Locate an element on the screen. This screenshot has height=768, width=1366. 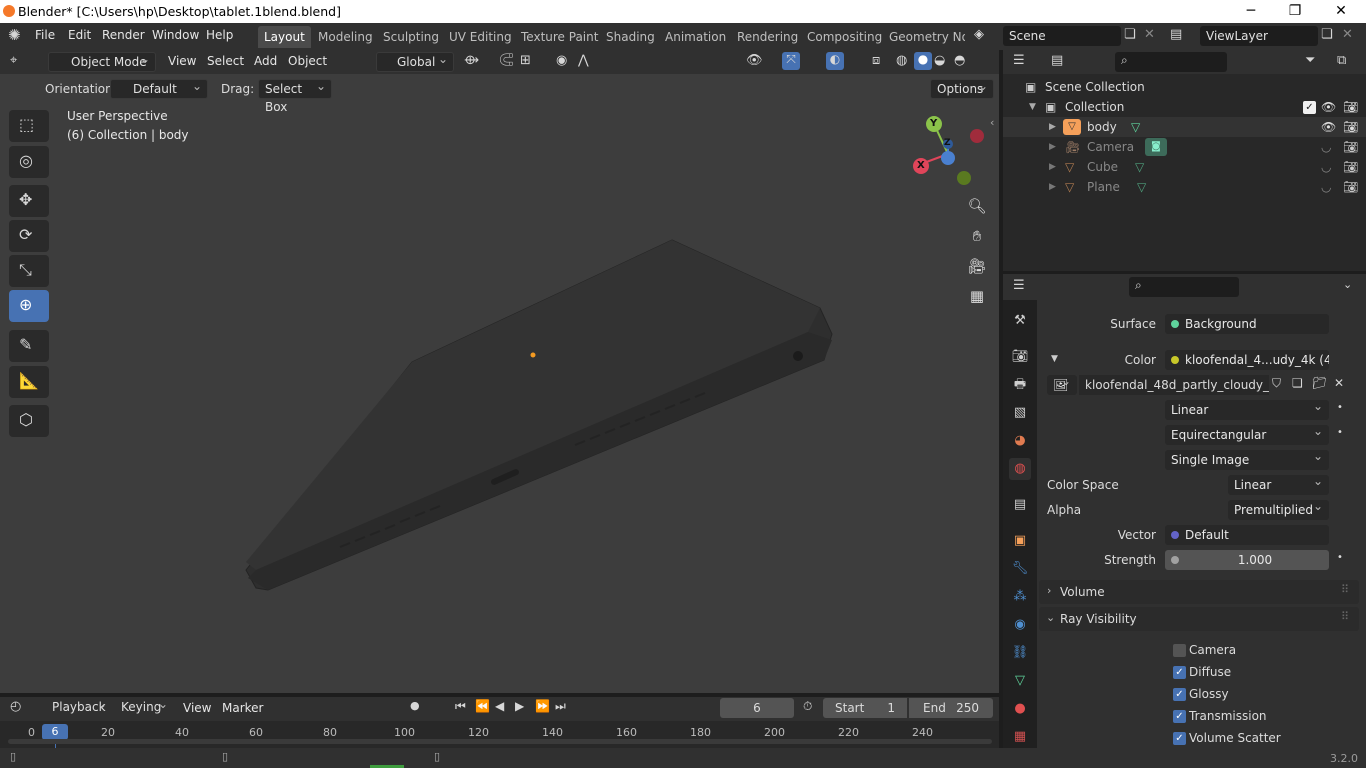
minimize-button: ─ is located at coordinates (1251, 11).